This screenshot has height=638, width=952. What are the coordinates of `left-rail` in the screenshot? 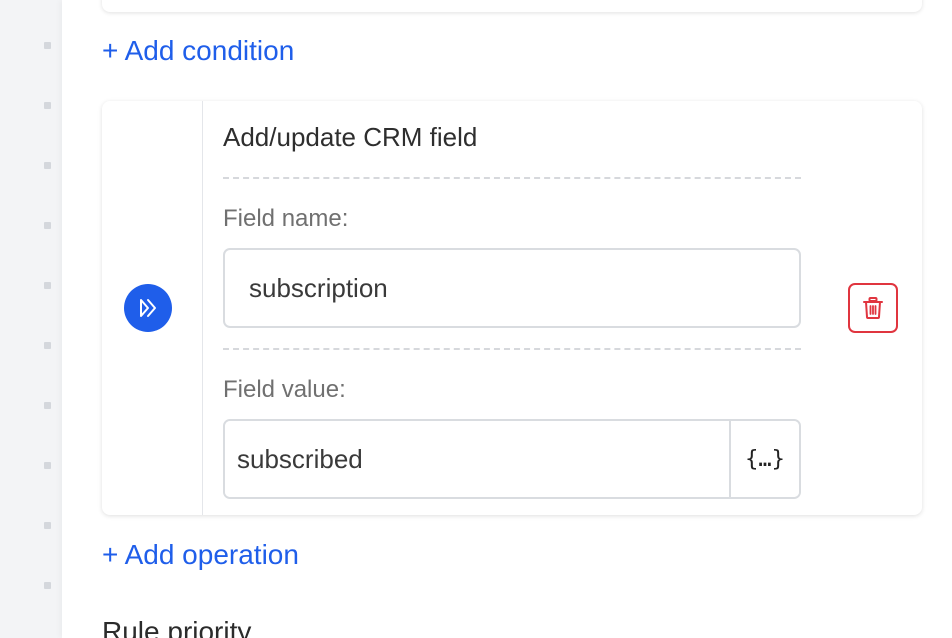 It's located at (31, 319).